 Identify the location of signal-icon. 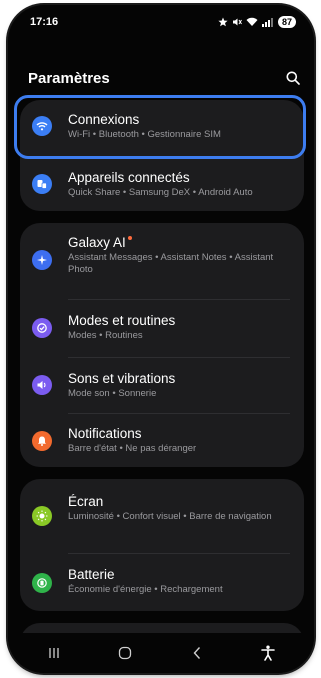
(267, 22).